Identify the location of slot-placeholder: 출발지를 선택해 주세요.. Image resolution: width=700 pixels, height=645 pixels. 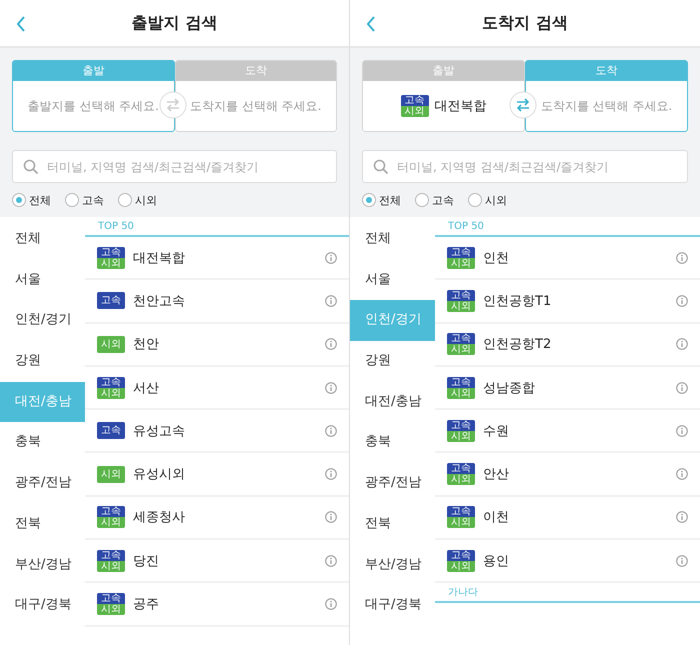
(93, 106).